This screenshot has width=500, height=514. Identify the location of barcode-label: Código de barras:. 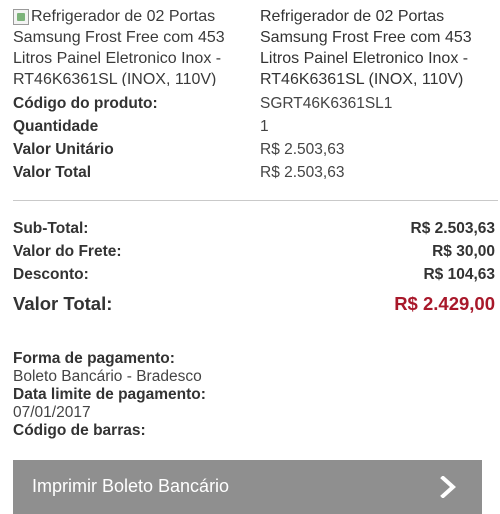
(79, 430).